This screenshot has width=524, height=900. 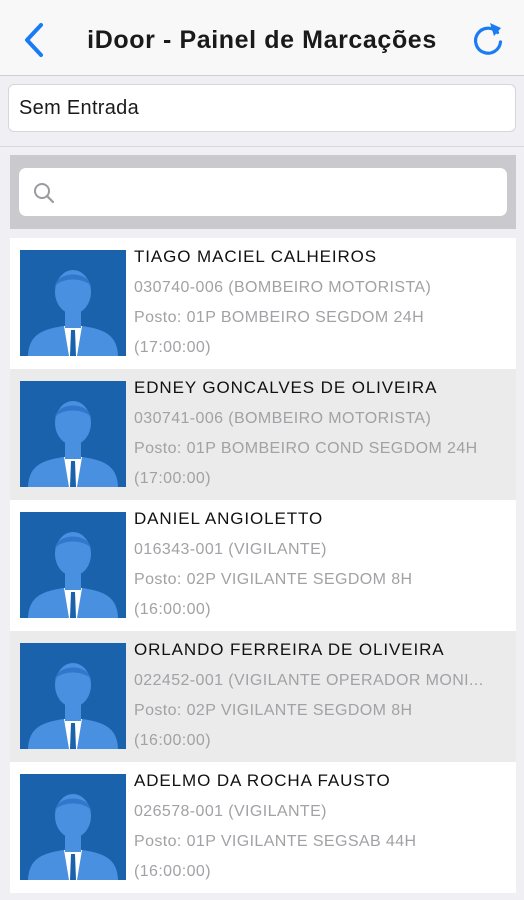 I want to click on back-button, so click(x=34, y=40).